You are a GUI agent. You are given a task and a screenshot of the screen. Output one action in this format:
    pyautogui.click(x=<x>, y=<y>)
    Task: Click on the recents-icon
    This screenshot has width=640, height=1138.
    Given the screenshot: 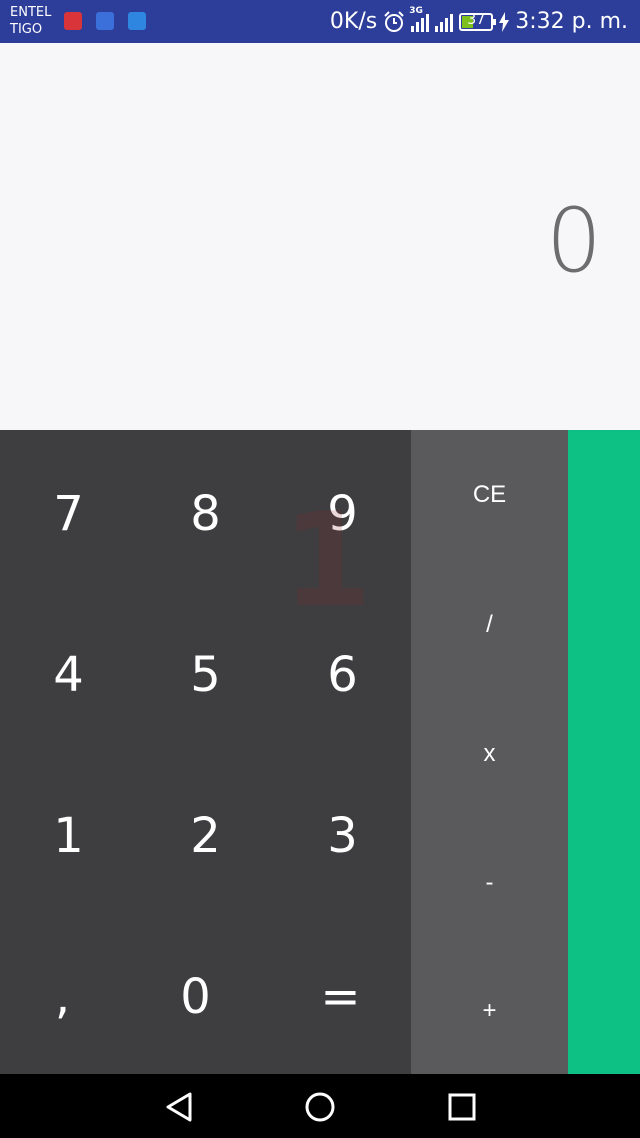 What is the action you would take?
    pyautogui.click(x=462, y=1107)
    